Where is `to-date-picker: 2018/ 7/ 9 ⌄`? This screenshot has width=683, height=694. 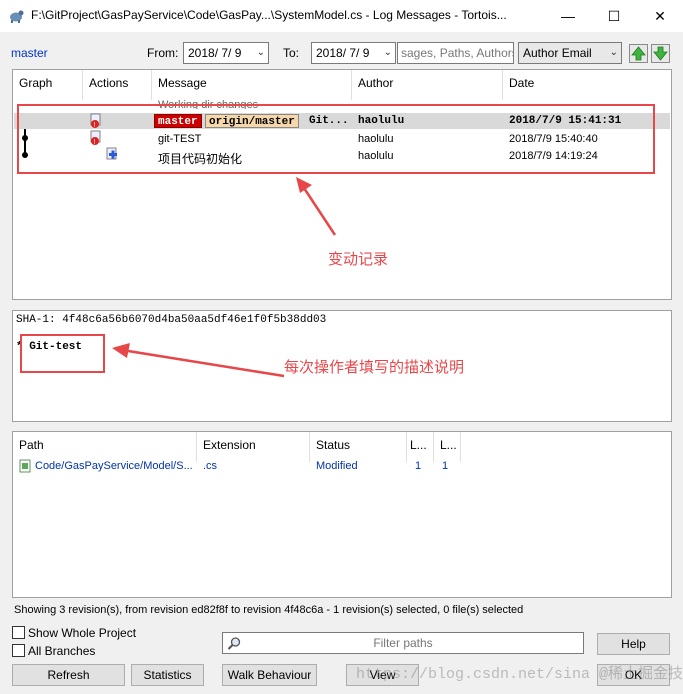
to-date-picker: 2018/ 7/ 9 ⌄ is located at coordinates (353, 53).